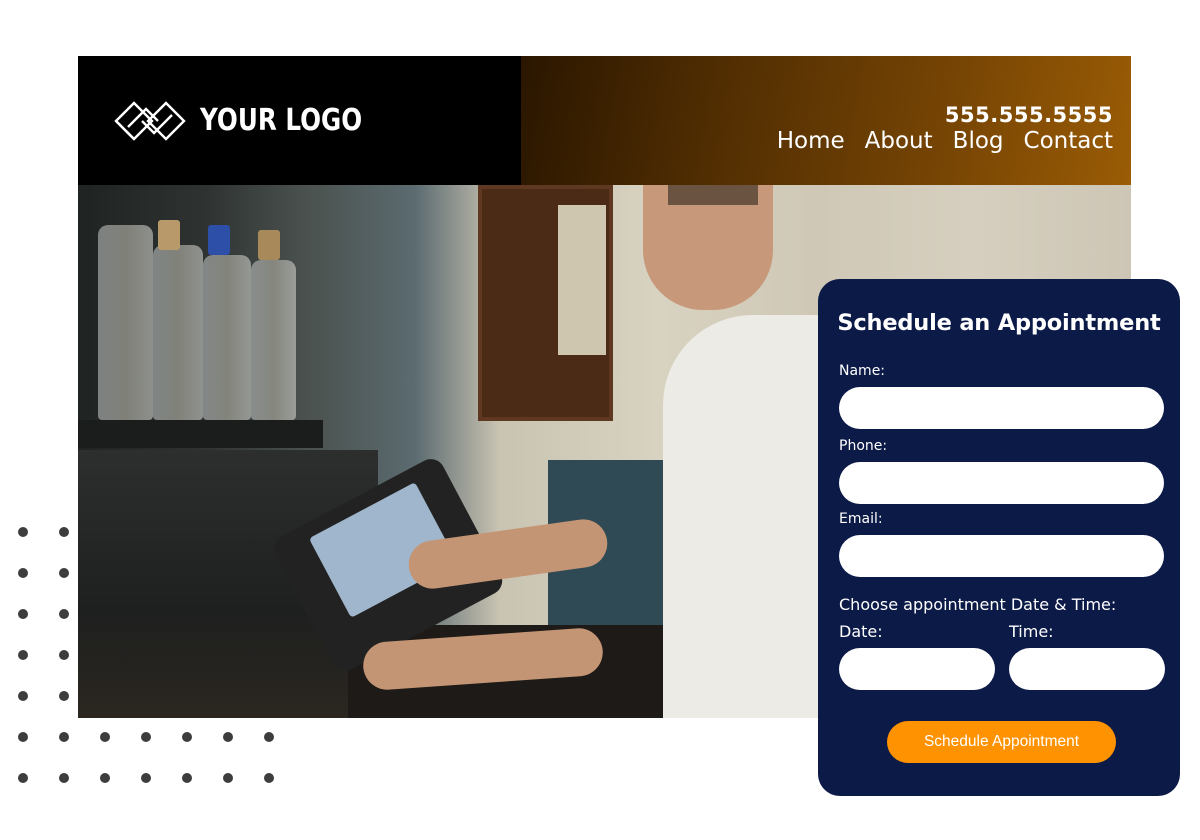  I want to click on email-input, so click(1001, 556).